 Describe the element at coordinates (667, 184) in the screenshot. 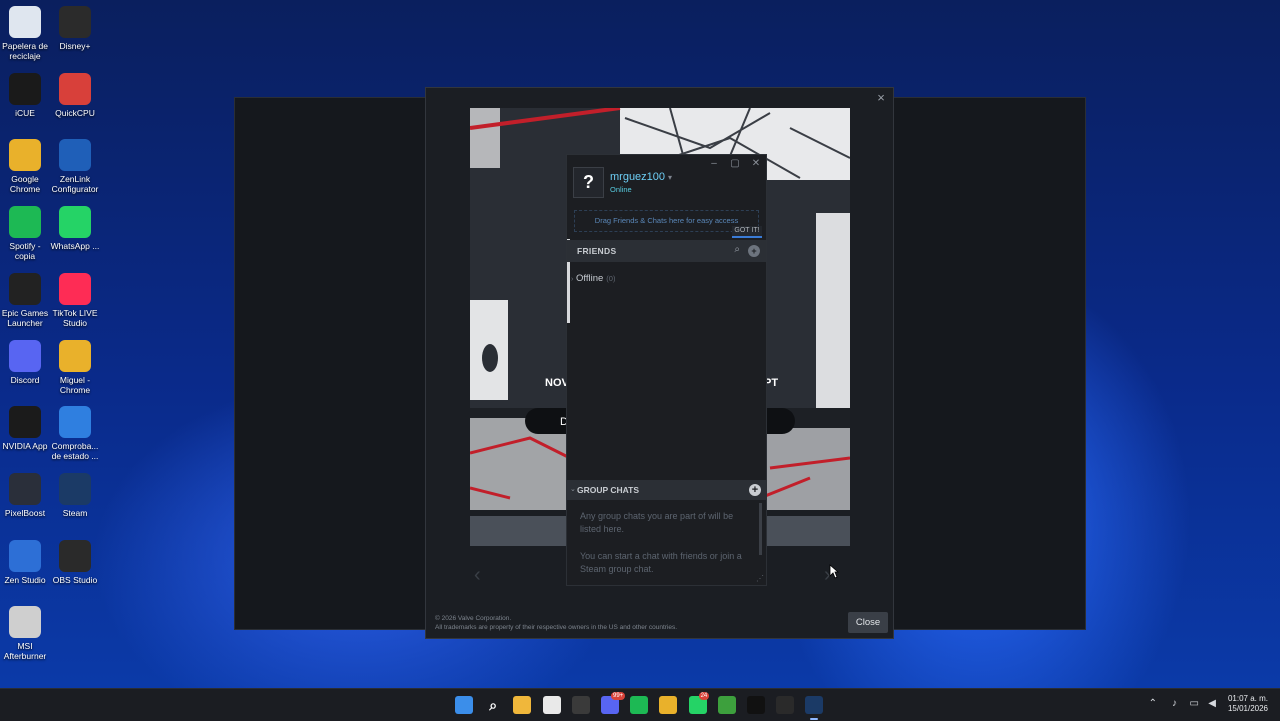

I see `user-profile-header: ? mrguez100 ▾ Online` at that location.